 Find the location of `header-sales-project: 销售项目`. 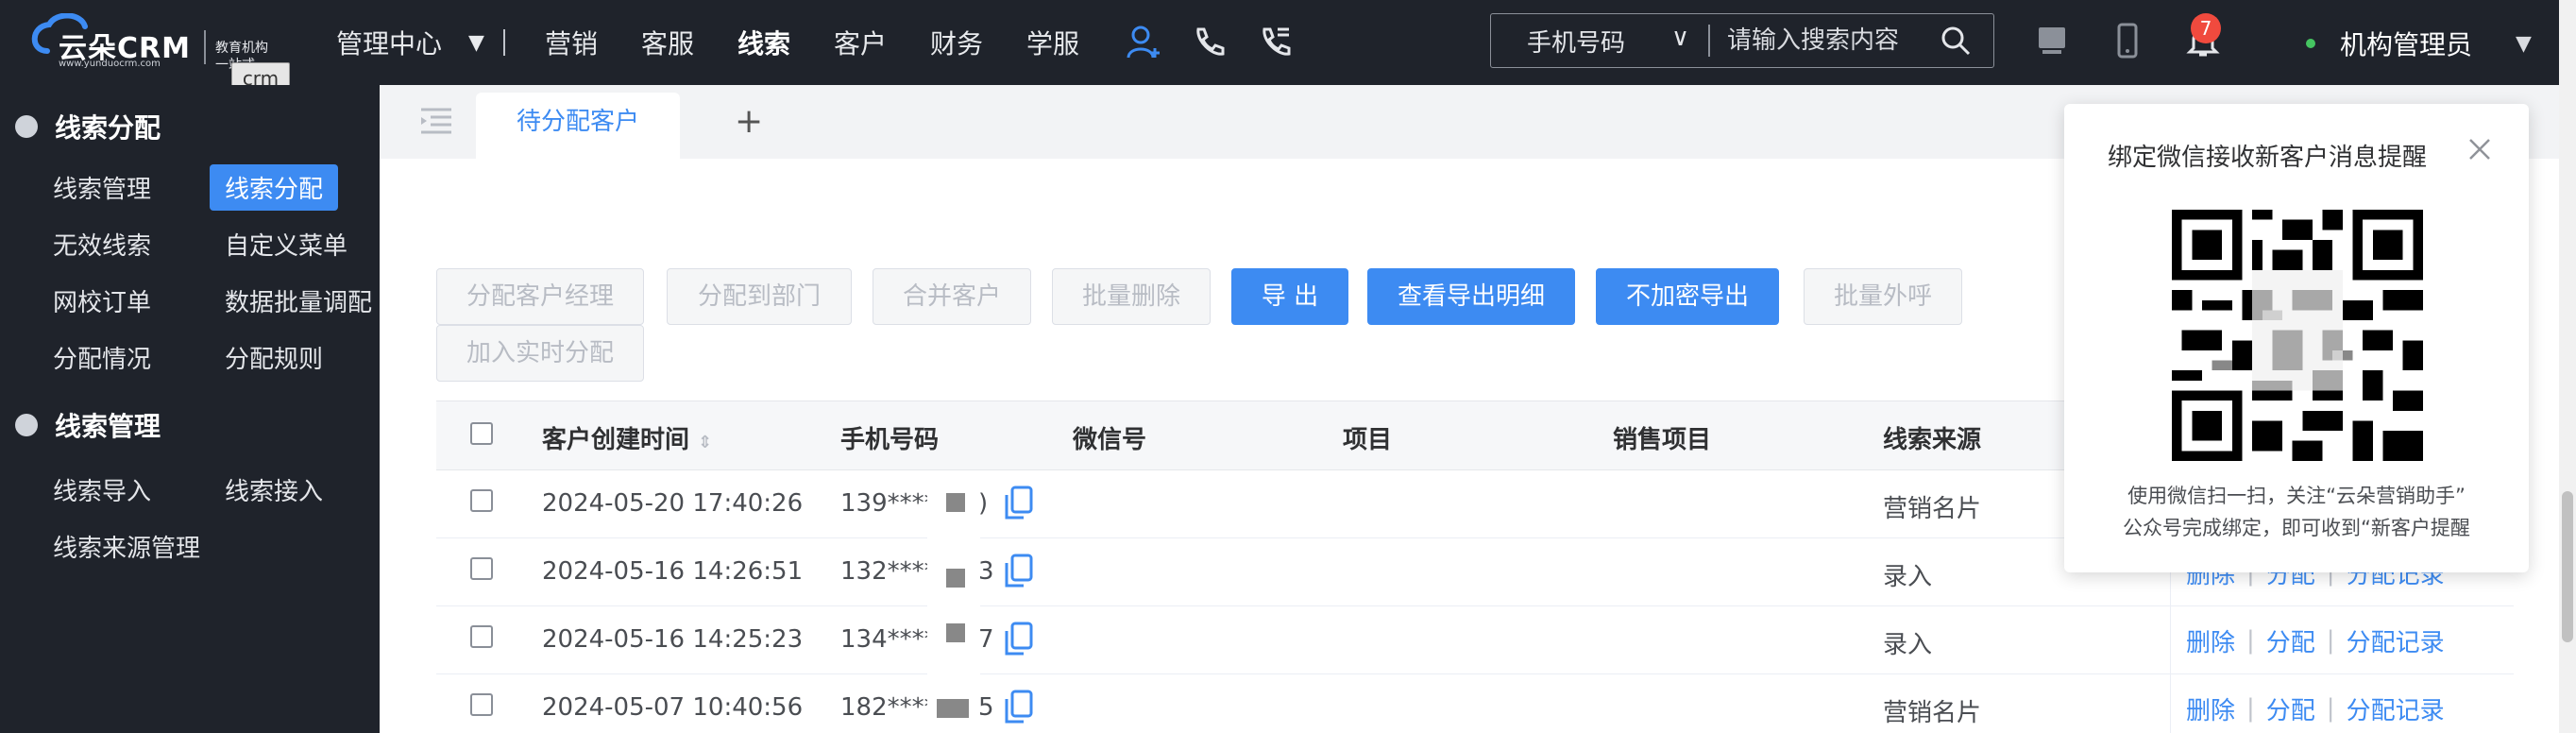

header-sales-project: 销售项目 is located at coordinates (1662, 440).